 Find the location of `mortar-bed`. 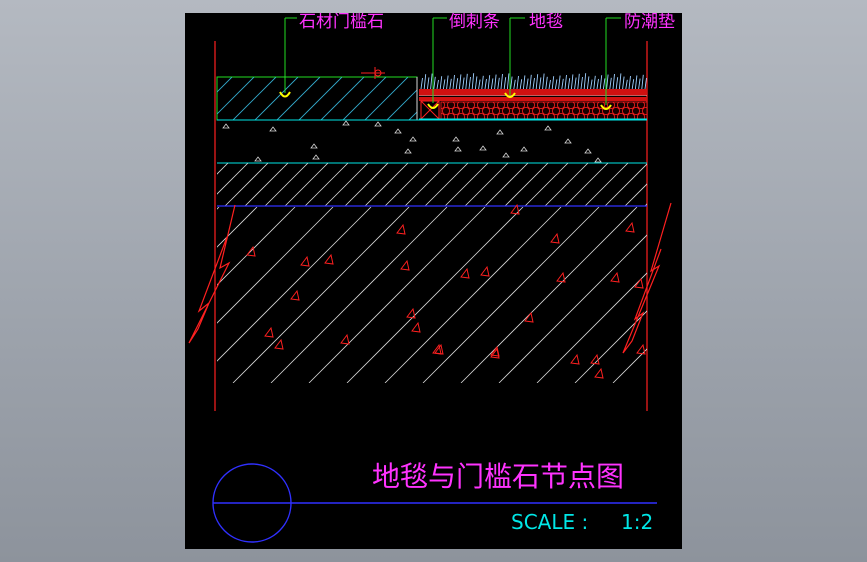

mortar-bed is located at coordinates (412, 141).